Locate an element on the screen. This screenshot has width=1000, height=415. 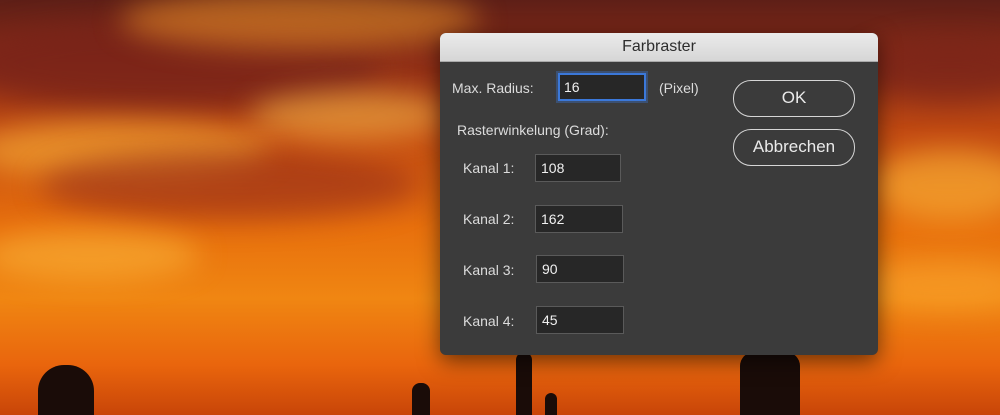
channel-1-input is located at coordinates (578, 168).